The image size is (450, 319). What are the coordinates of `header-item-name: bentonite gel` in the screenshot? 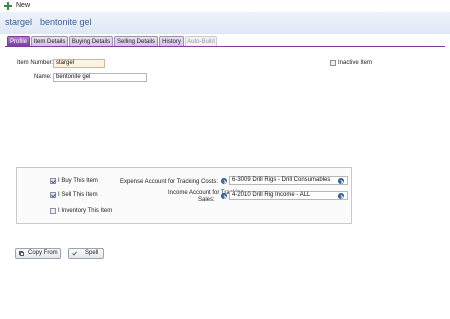 It's located at (66, 22).